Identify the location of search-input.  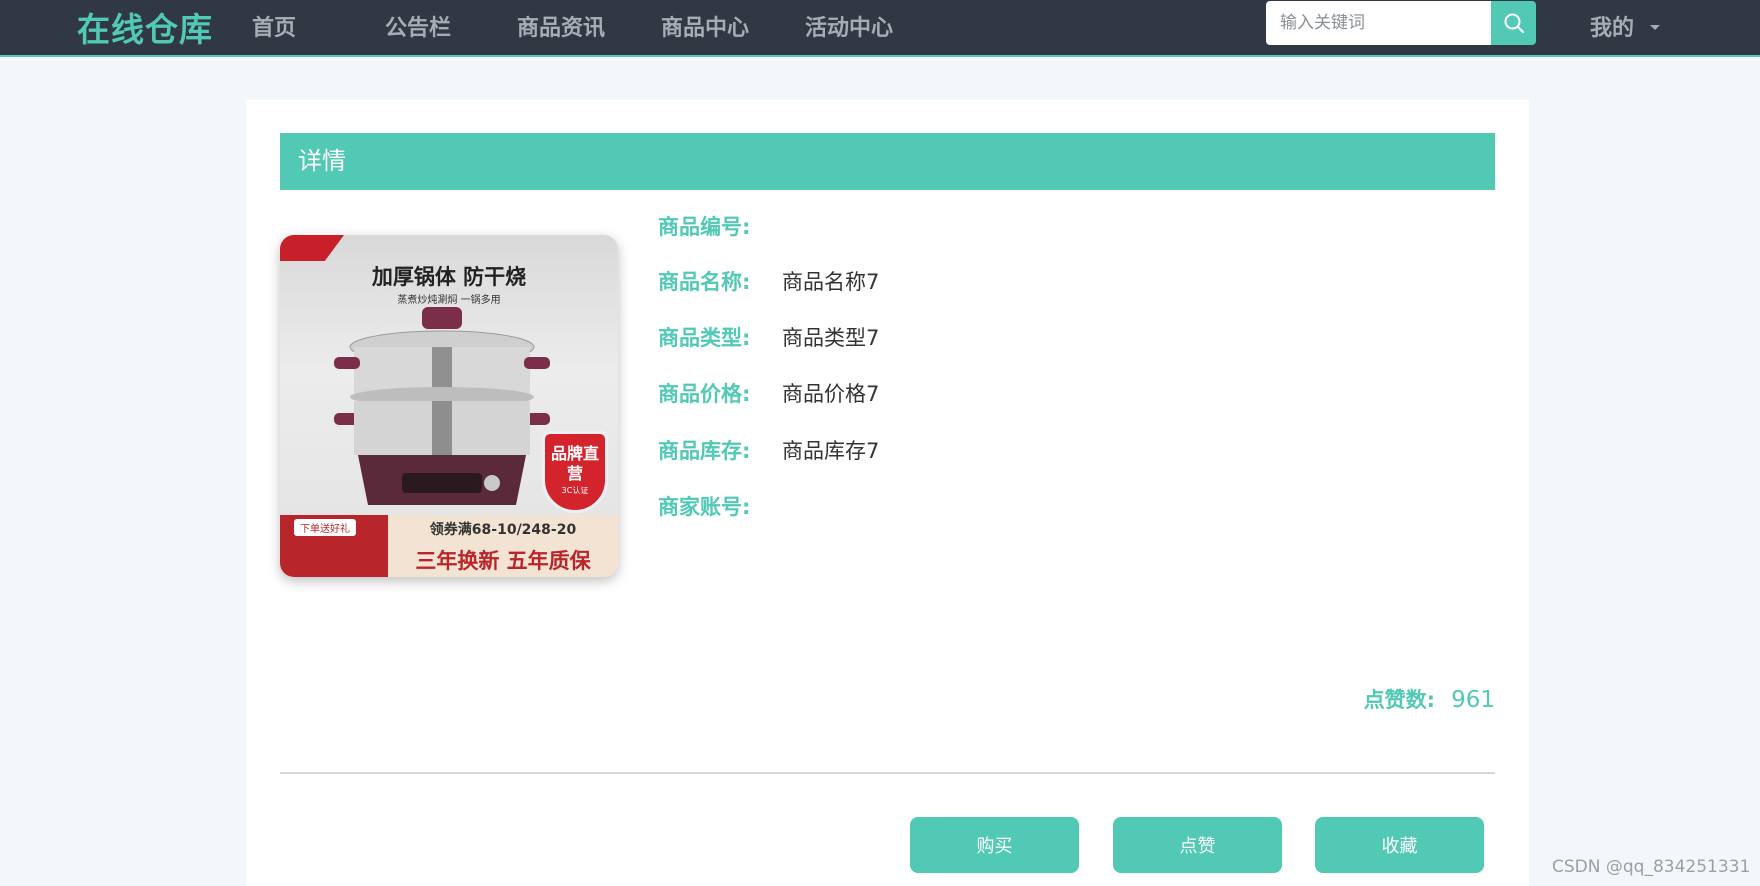
(1378, 23).